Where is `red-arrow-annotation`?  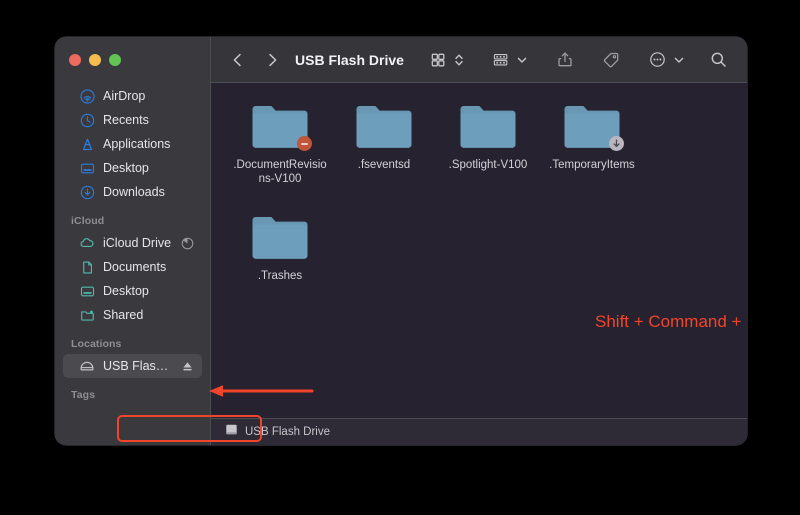 red-arrow-annotation is located at coordinates (261, 391).